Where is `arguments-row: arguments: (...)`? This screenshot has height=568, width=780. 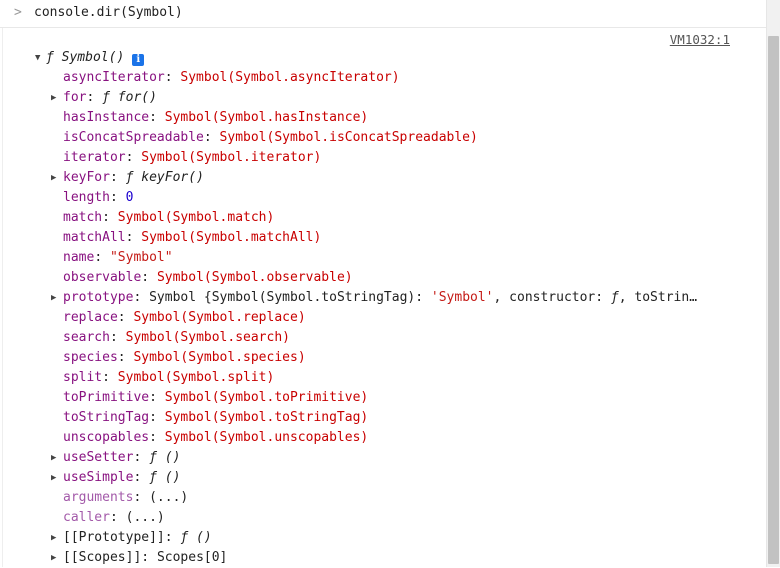
arguments-row: arguments: (...) is located at coordinates (383, 498).